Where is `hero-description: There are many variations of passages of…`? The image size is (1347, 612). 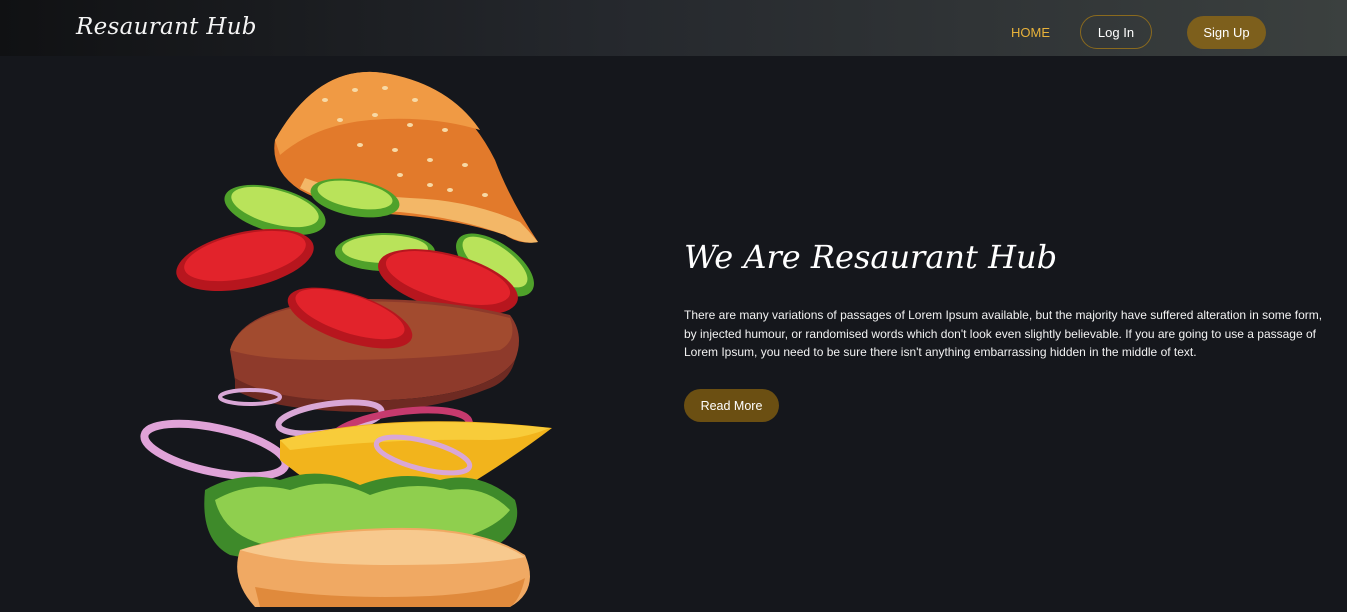
hero-description: There are many variations of passages of… is located at coordinates (1003, 333).